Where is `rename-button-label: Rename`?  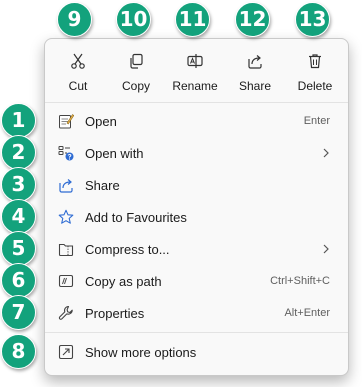 rename-button-label: Rename is located at coordinates (195, 86).